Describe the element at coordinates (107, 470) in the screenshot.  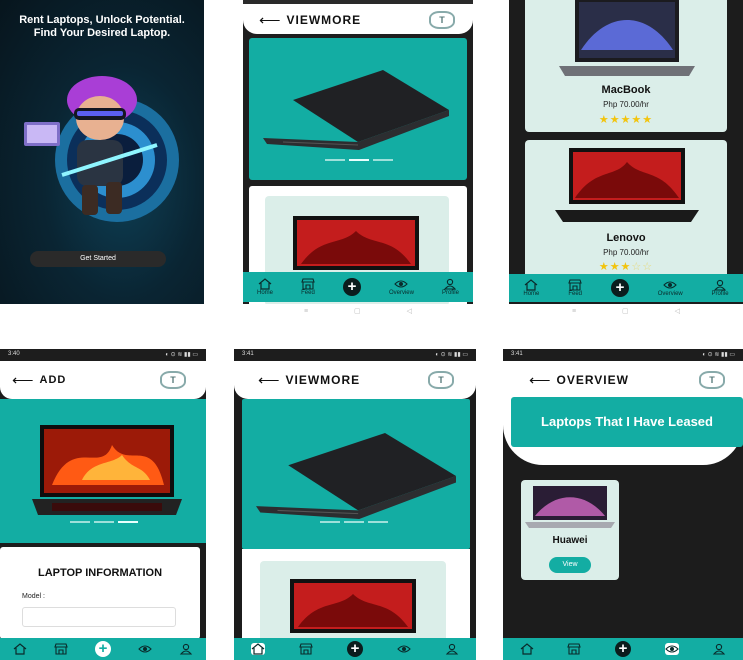
I see `laptop-image-gaming` at that location.